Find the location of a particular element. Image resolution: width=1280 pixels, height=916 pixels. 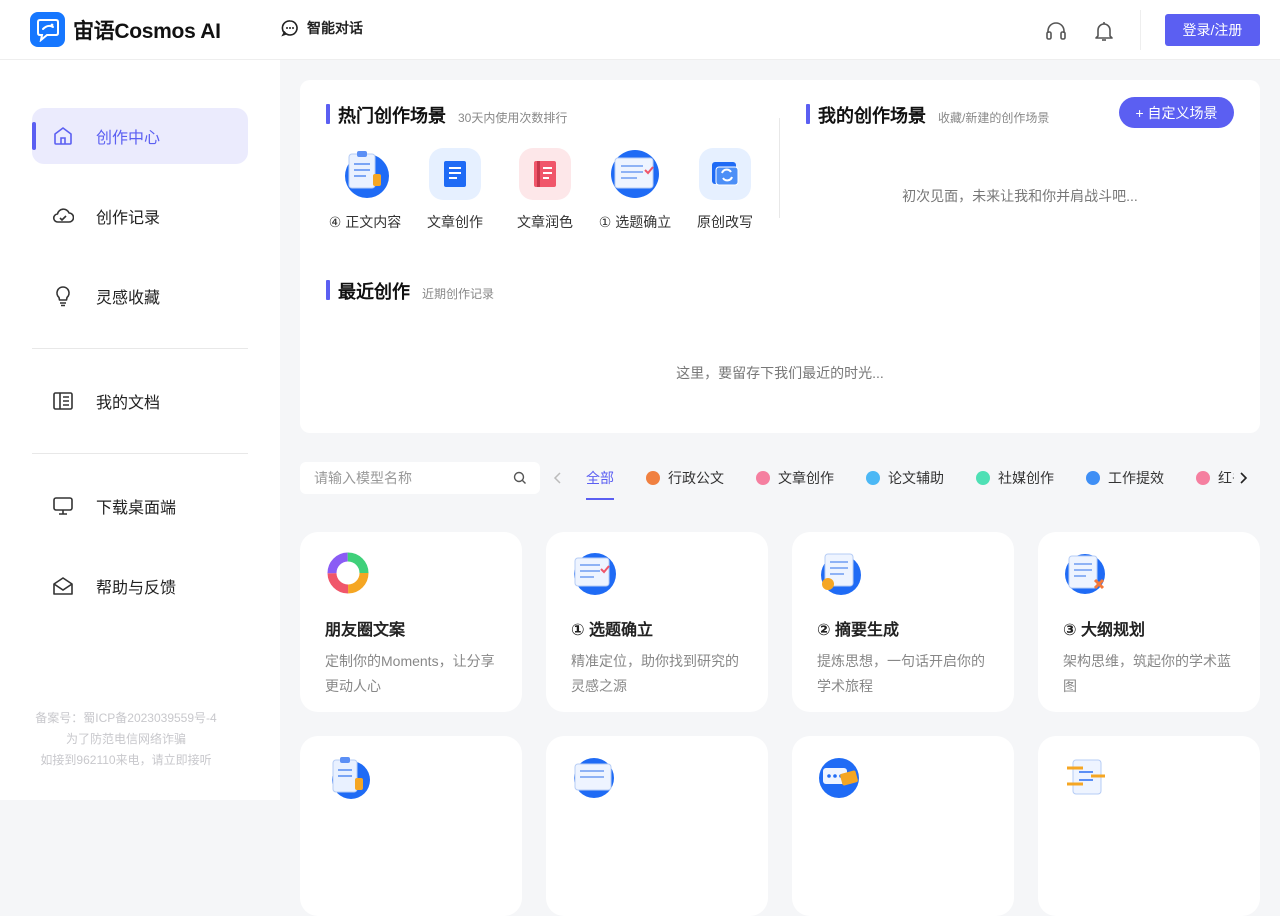

login-register-button: 登录/注册 is located at coordinates (1212, 30).